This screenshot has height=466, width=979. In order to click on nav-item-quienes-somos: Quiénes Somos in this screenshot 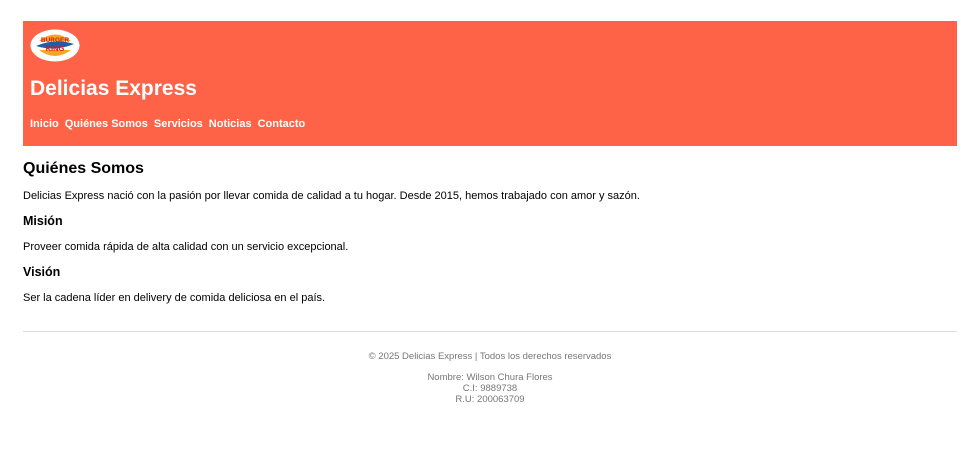, I will do `click(106, 124)`.